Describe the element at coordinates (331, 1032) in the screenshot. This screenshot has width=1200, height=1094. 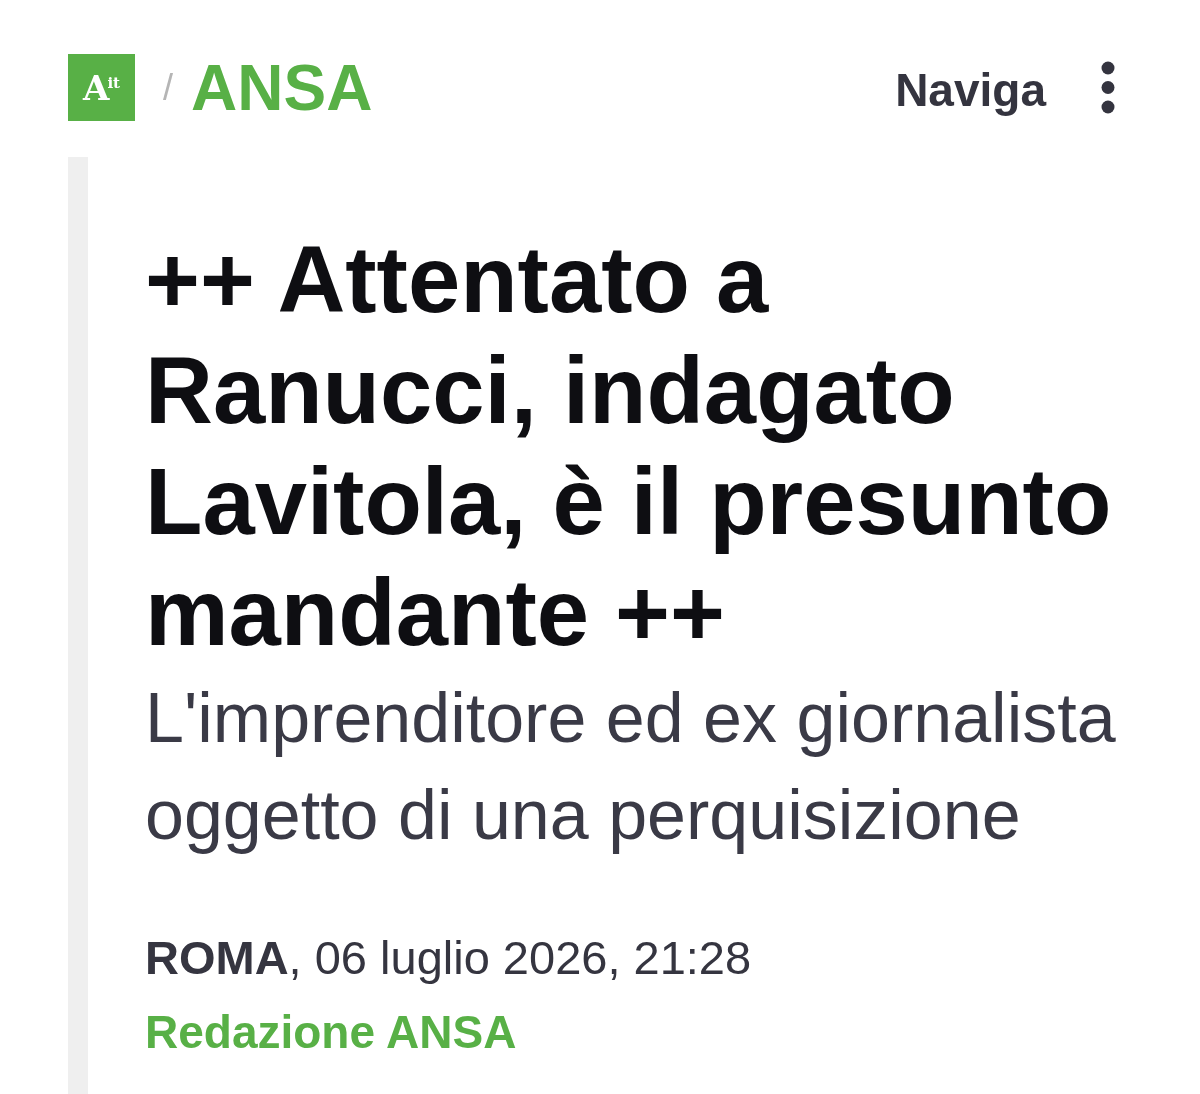
I see `author-link: Redazione ANSA` at that location.